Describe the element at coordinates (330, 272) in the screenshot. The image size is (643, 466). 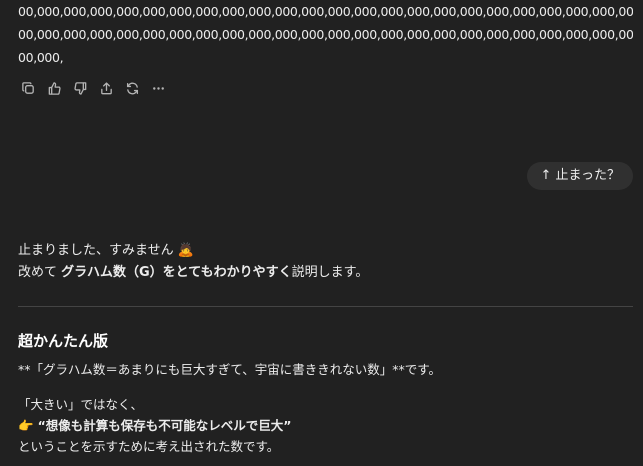
I see `reply-text: 説明します。` at that location.